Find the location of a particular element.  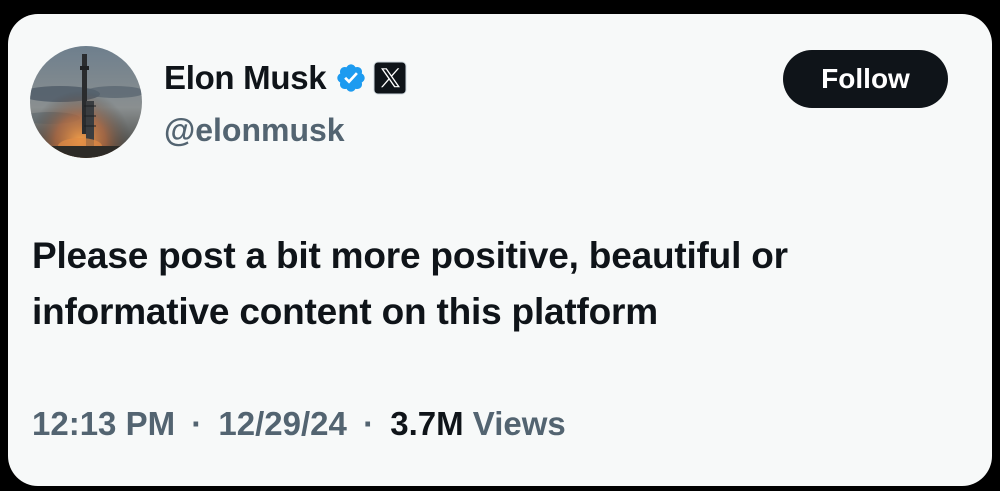

author-name-row: Elon Musk is located at coordinates (285, 78).